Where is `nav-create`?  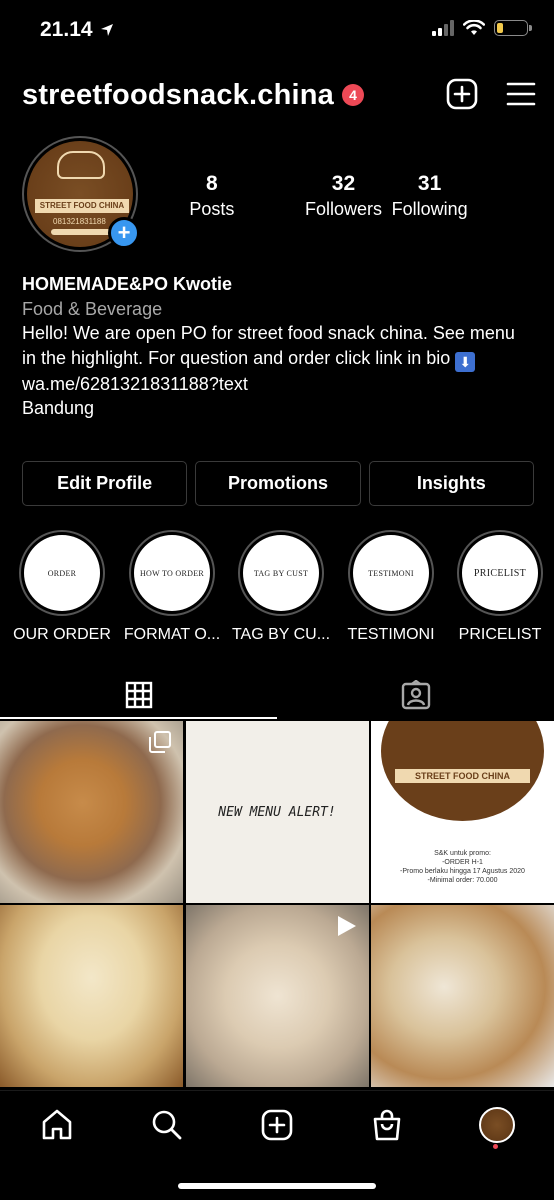
nav-create is located at coordinates (277, 1125).